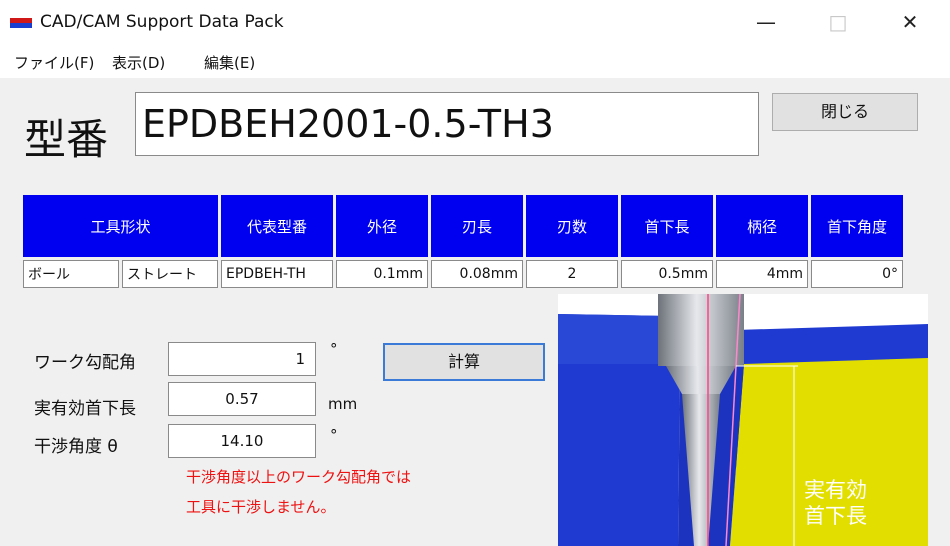  What do you see at coordinates (910, 22) in the screenshot?
I see `close-window-button: ✕` at bounding box center [910, 22].